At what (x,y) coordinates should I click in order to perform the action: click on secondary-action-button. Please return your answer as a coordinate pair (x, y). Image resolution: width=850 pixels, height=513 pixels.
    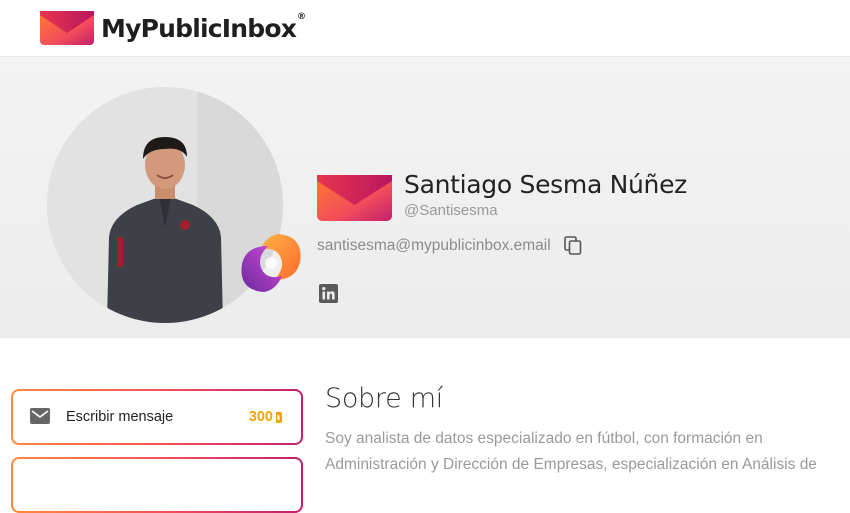
    Looking at the image, I should click on (157, 485).